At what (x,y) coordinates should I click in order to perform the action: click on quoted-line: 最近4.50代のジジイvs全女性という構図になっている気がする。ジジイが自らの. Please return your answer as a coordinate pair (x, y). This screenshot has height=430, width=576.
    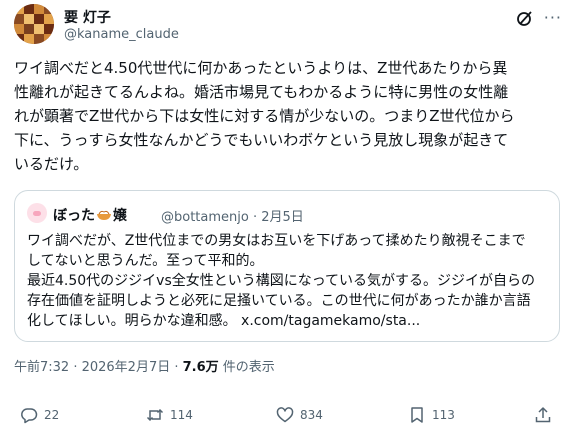
    Looking at the image, I should click on (281, 281).